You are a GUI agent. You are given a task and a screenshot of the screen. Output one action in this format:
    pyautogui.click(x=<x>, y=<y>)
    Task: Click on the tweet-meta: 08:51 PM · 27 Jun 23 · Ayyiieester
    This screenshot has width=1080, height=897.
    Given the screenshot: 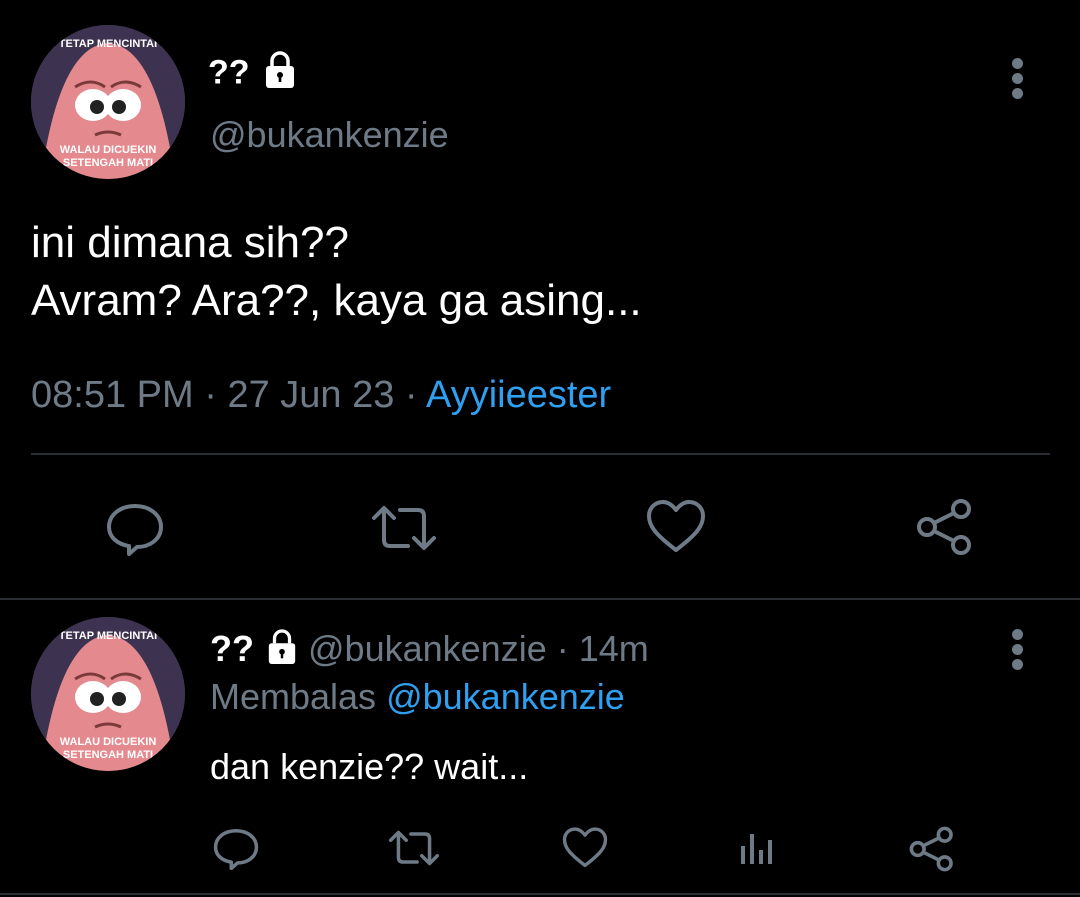 What is the action you would take?
    pyautogui.click(x=321, y=395)
    